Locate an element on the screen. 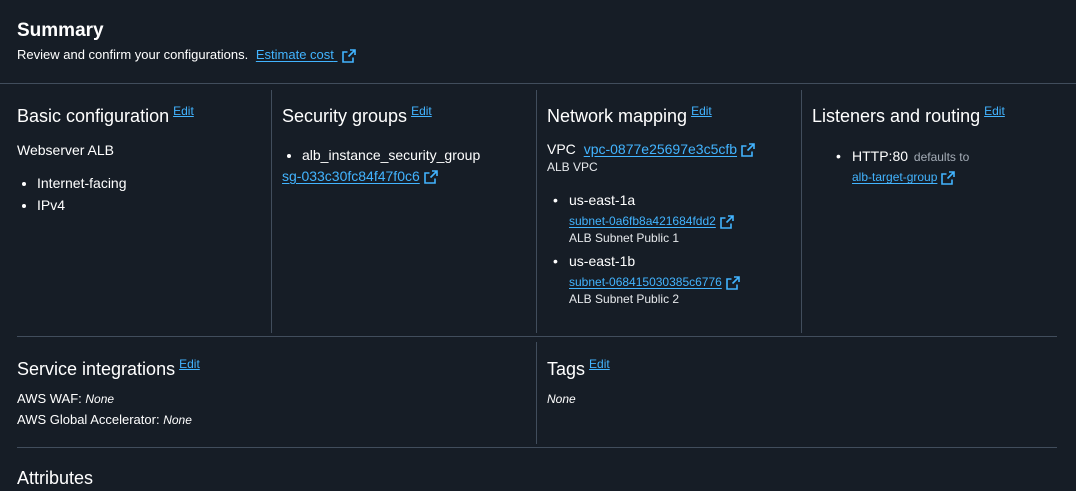  security-groups-title: Security groups is located at coordinates (345, 116).